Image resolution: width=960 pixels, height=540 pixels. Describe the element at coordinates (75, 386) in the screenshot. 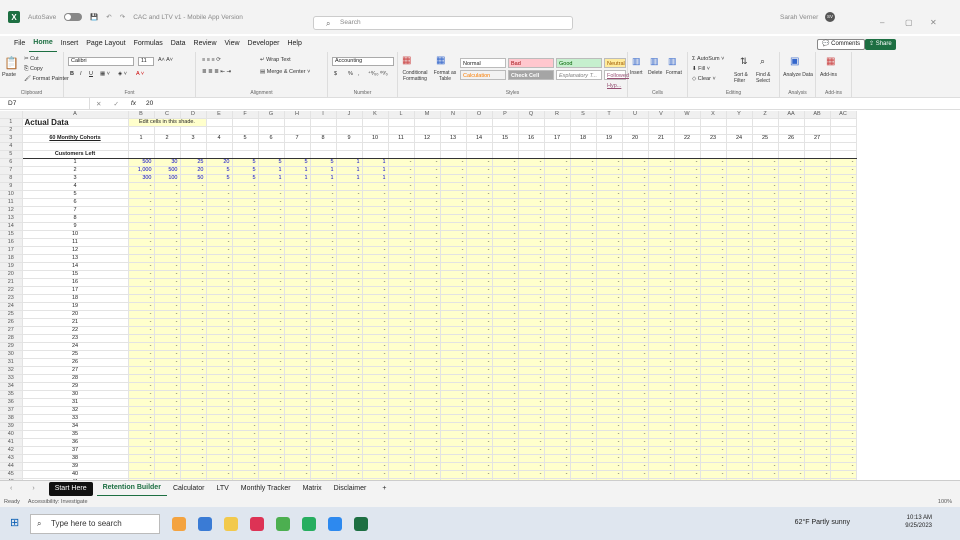

I see `cohort-number: 29` at that location.